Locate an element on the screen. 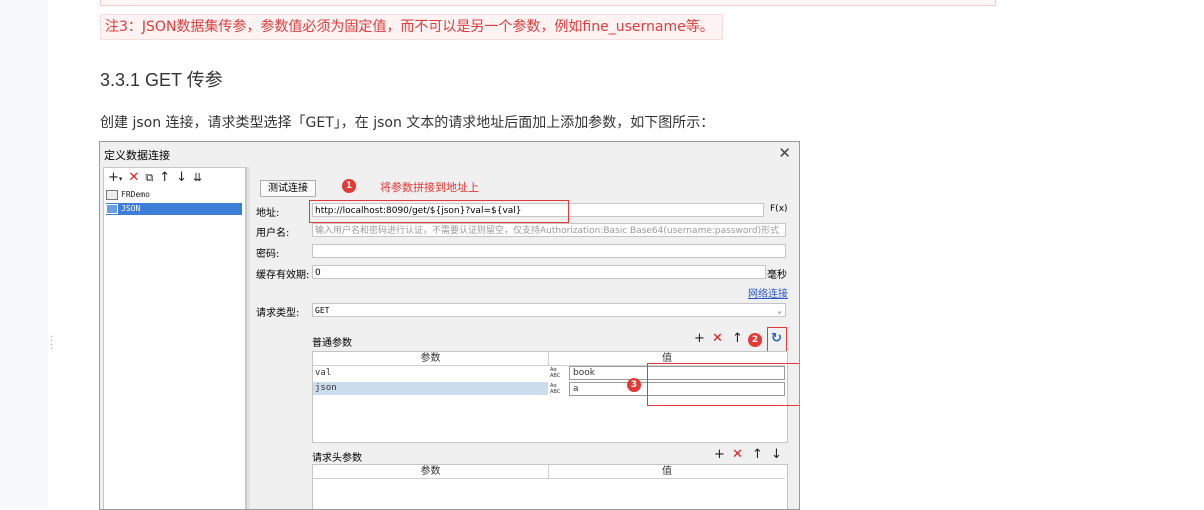  username-label: 用户名: is located at coordinates (273, 233).